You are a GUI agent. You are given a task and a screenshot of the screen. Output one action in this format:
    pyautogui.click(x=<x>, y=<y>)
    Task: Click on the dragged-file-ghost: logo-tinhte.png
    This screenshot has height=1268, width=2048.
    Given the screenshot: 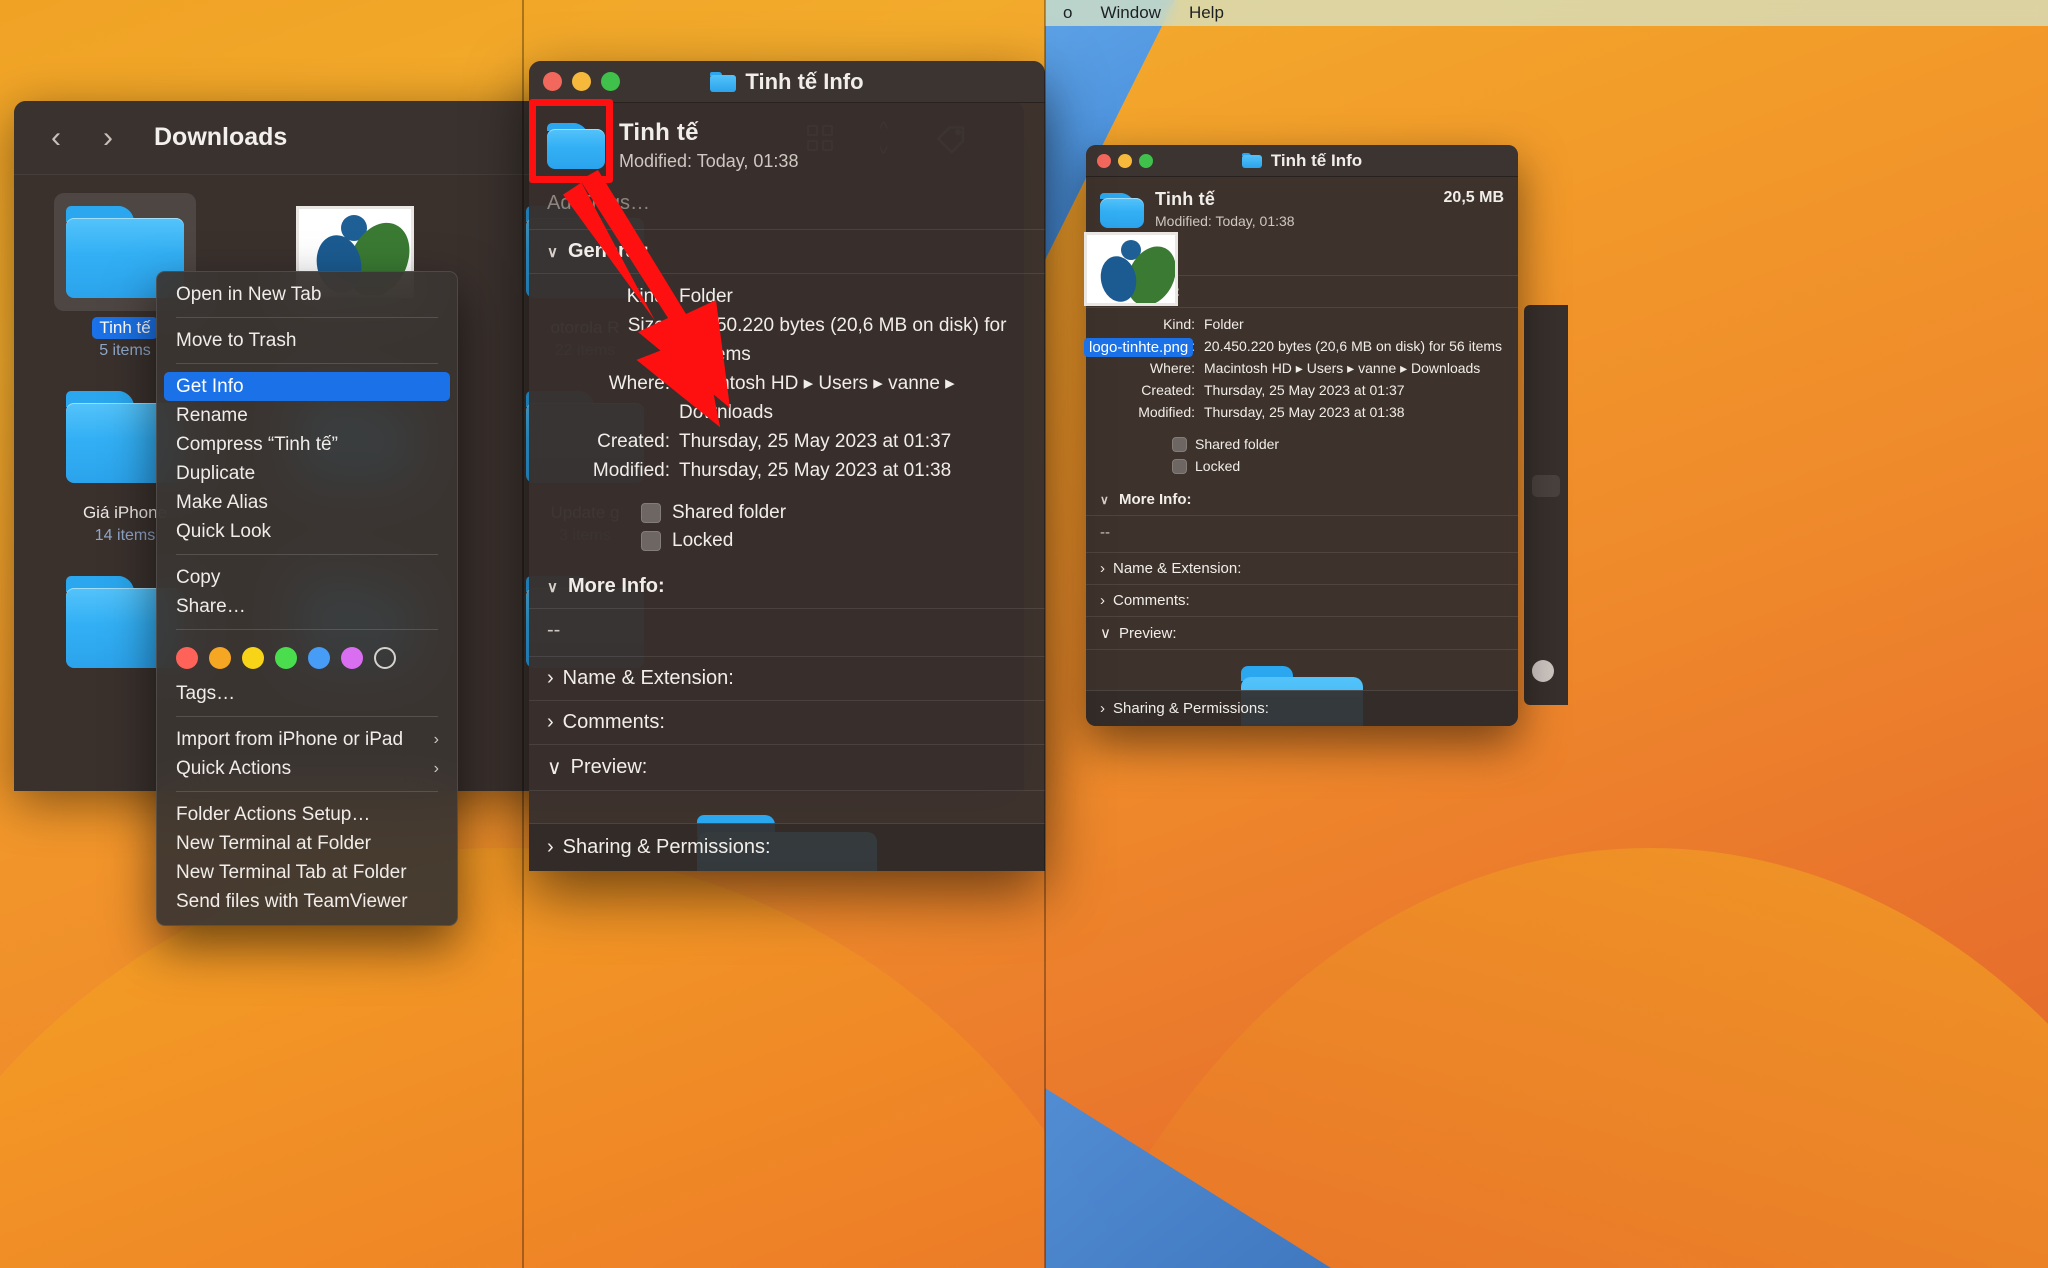 What is the action you would take?
    pyautogui.click(x=1139, y=294)
    